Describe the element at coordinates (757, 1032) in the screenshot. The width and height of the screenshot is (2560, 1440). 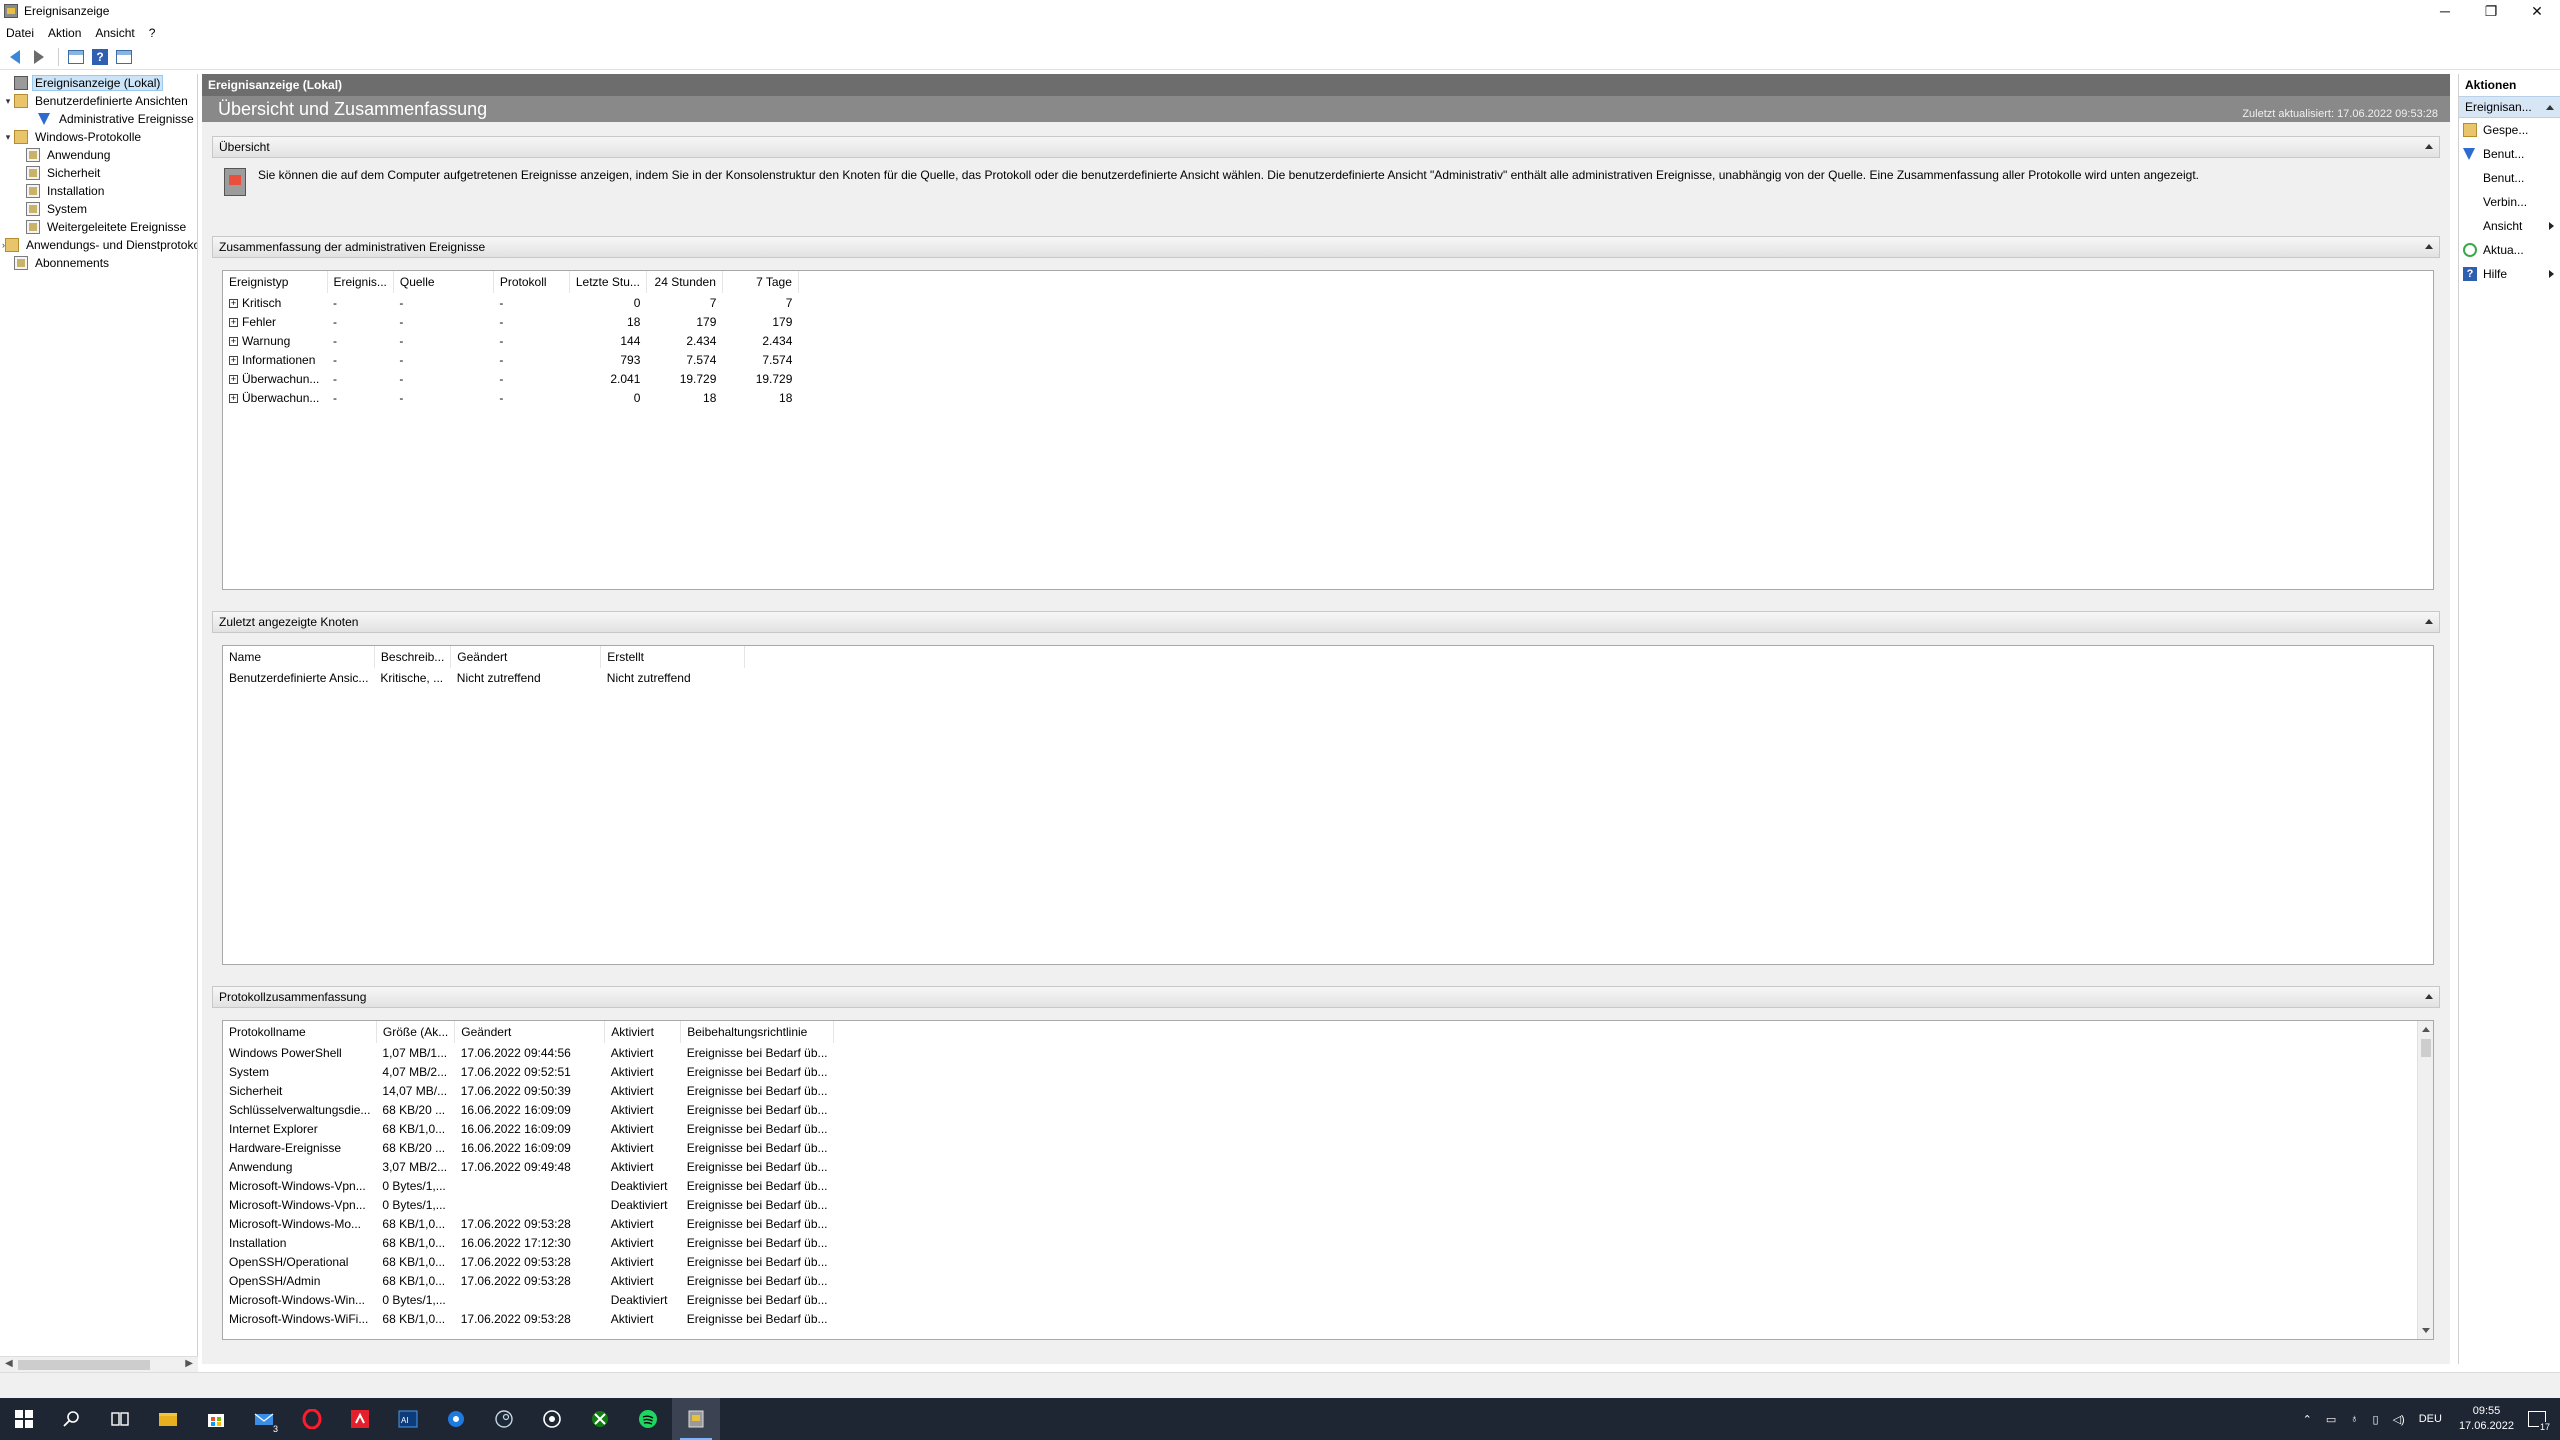
I see `column-header: Beibehaltungsrichtlinie` at that location.